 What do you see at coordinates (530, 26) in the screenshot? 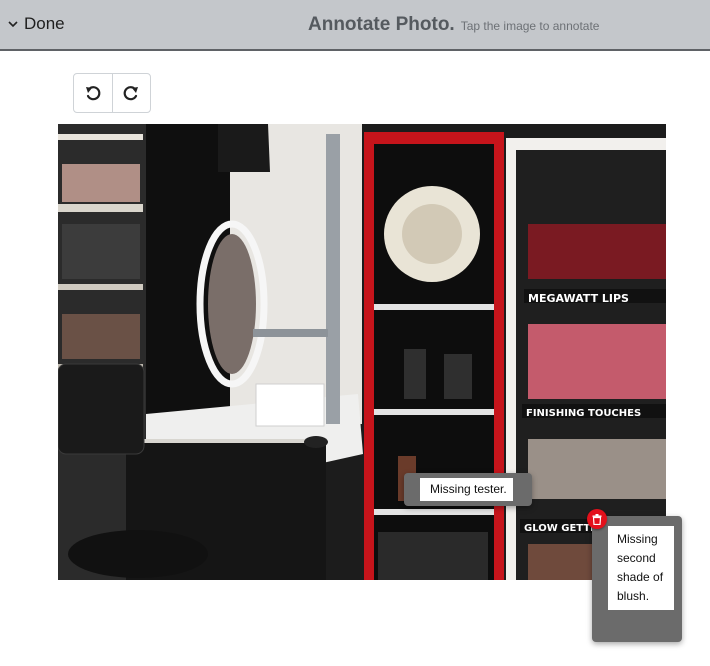
I see `page-subtitle: Tap the image to annotate` at bounding box center [530, 26].